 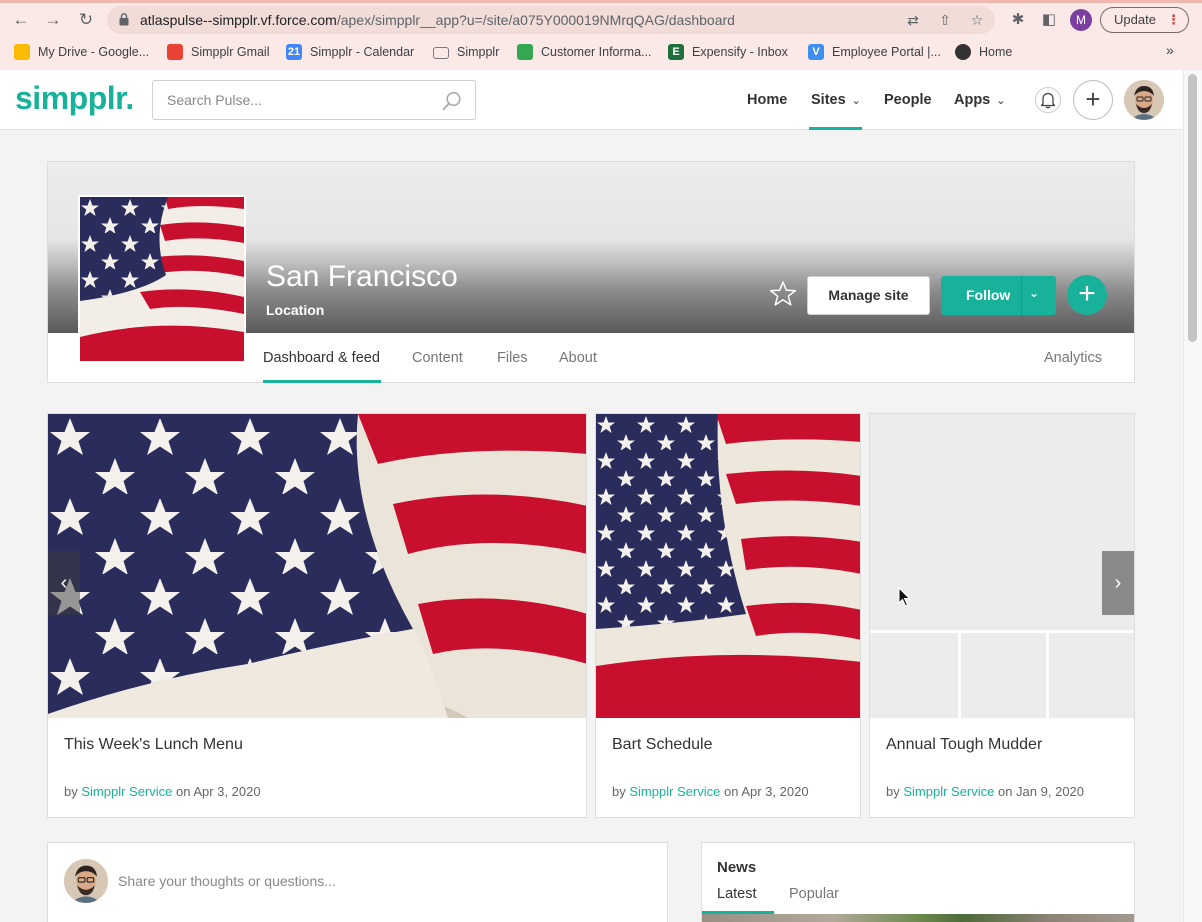 I want to click on bookmark-label: Home, so click(x=996, y=52).